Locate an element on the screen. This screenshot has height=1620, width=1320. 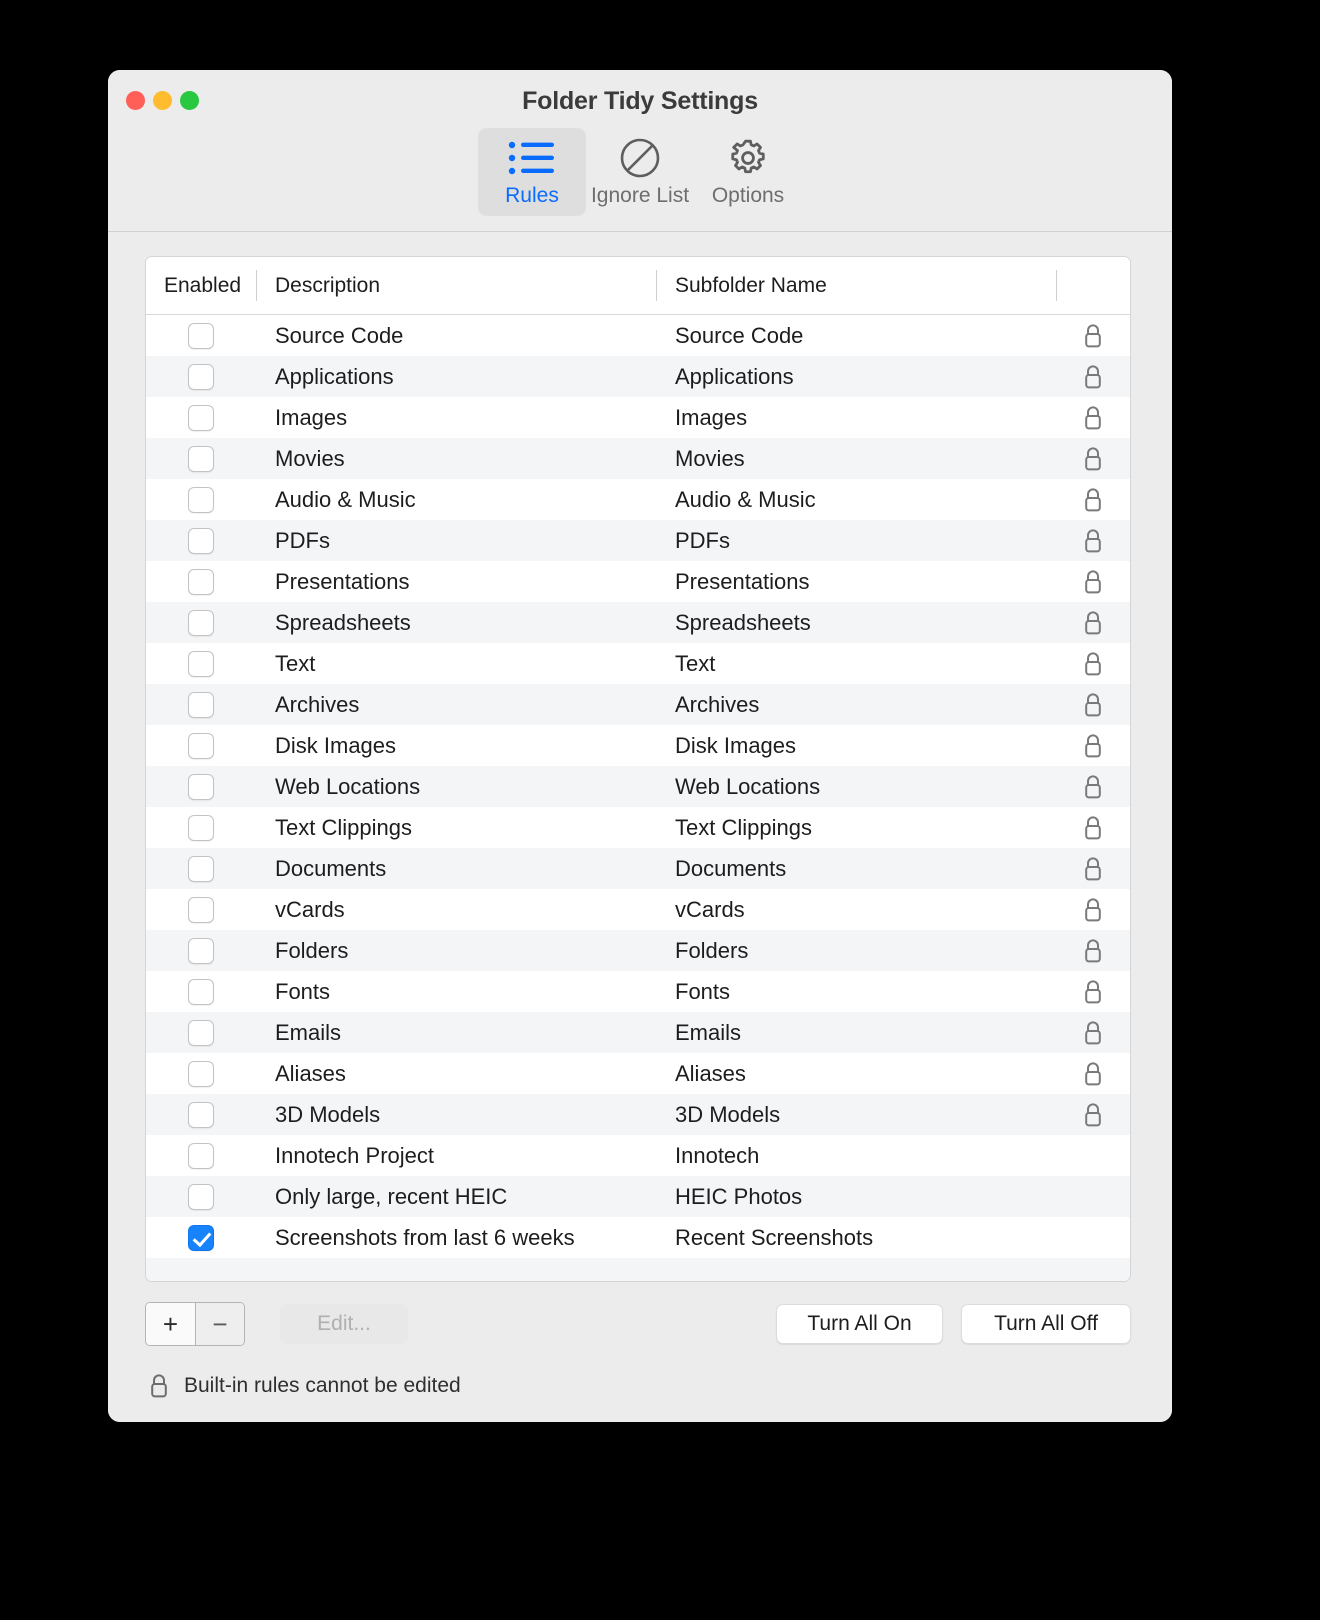
tab-options-label: Options is located at coordinates (748, 195).